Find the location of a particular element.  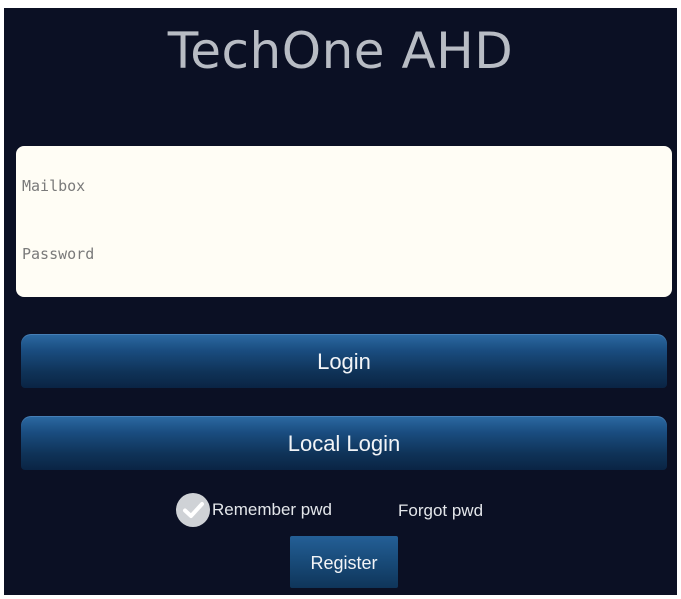

forgot-password-link: Forgot pwd is located at coordinates (440, 511).